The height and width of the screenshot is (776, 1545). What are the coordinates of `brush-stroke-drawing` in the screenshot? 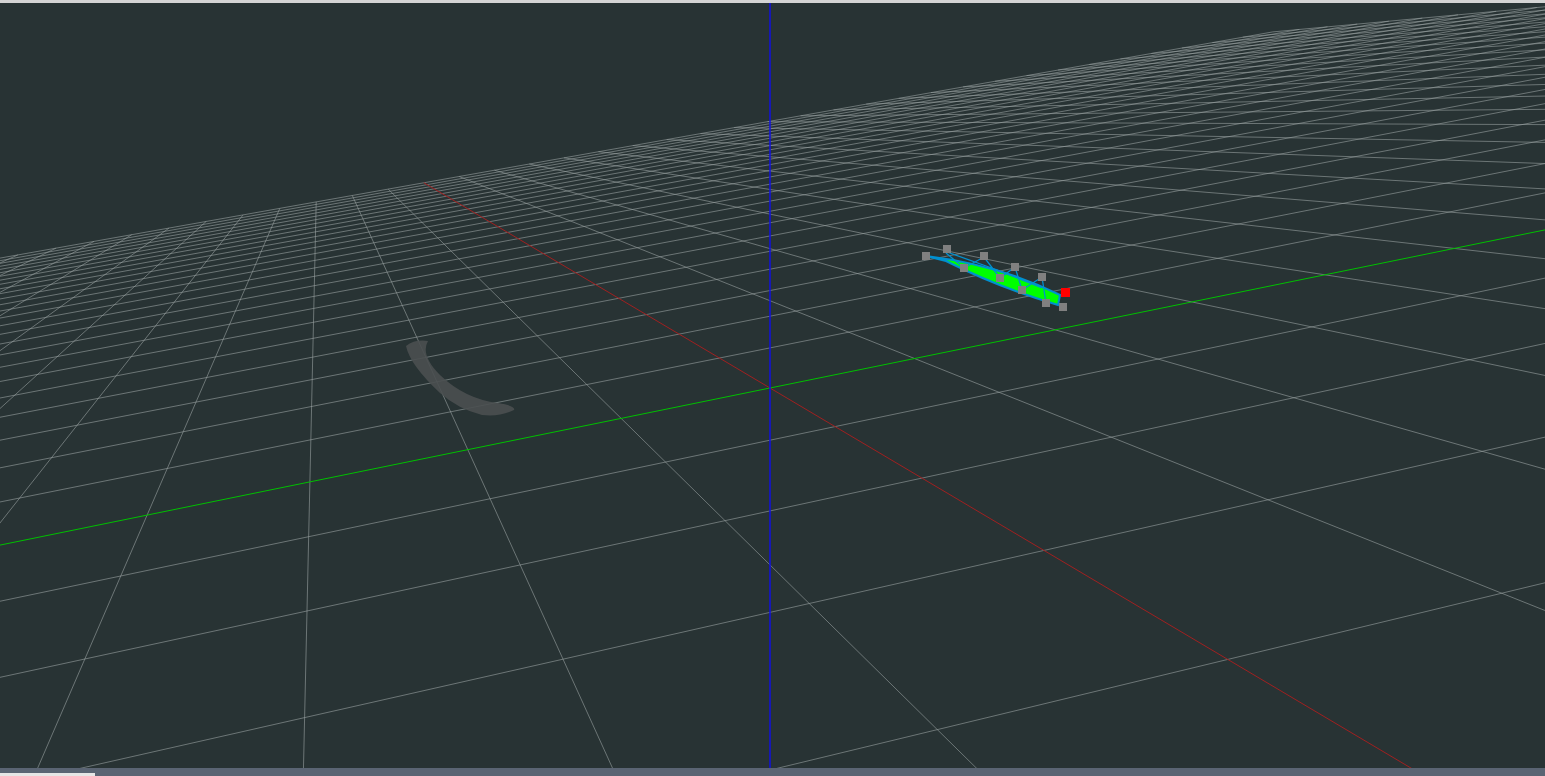 It's located at (460, 378).